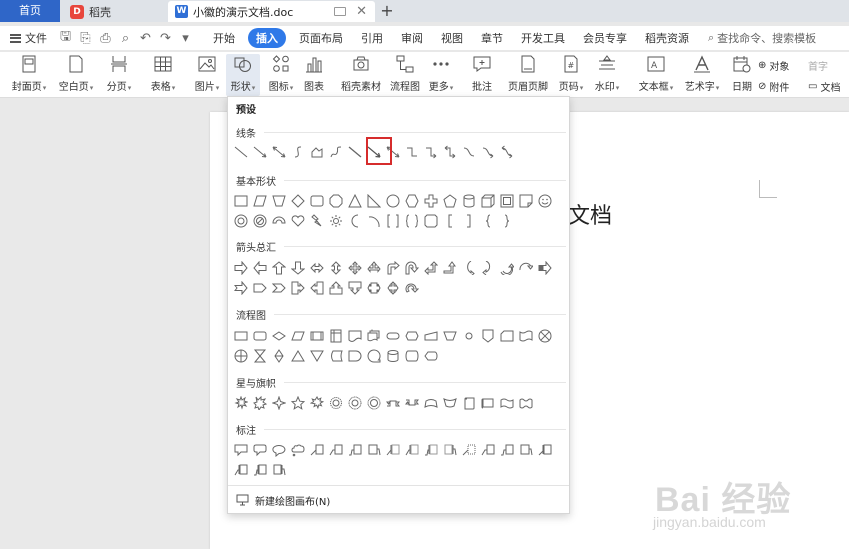 The width and height of the screenshot is (849, 549). I want to click on menu-tab-developer: 开发工具, so click(543, 38).